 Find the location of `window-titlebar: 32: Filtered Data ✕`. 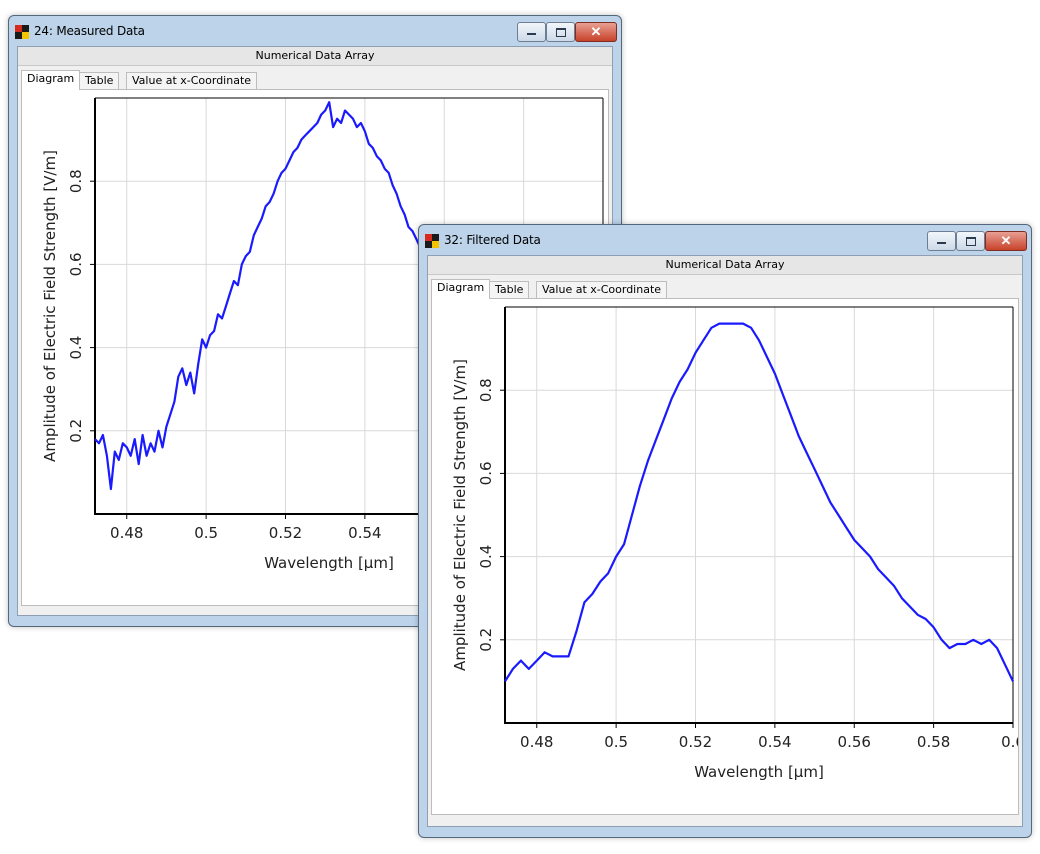

window-titlebar: 32: Filtered Data ✕ is located at coordinates (725, 240).